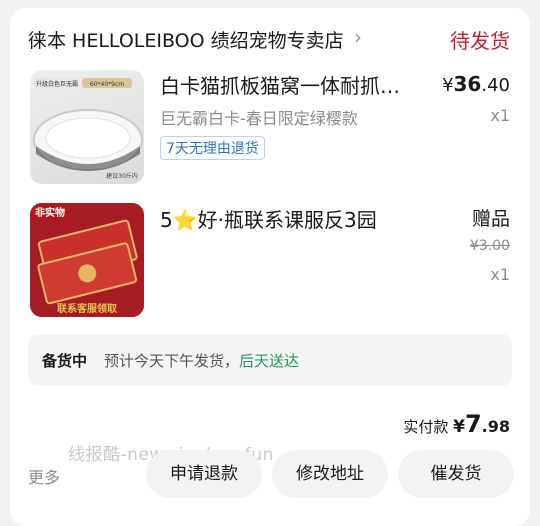  I want to click on delivery-eta: 后天送达, so click(269, 361).